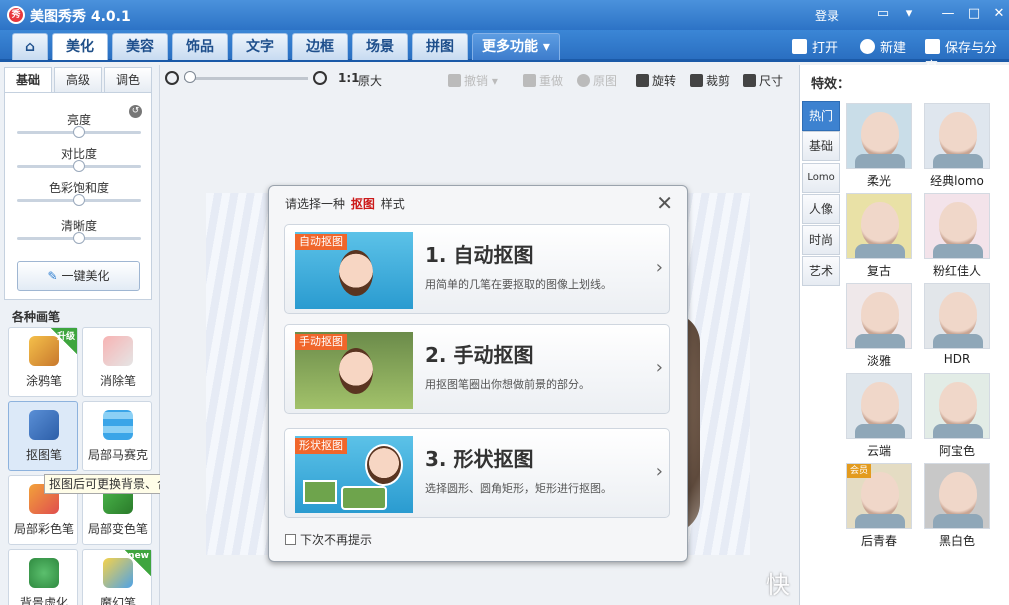 The width and height of the screenshot is (1009, 605). Describe the element at coordinates (518, 488) in the screenshot. I see `option-desc: 选择圆形、圆角矩形，矩形进行抠图。` at that location.